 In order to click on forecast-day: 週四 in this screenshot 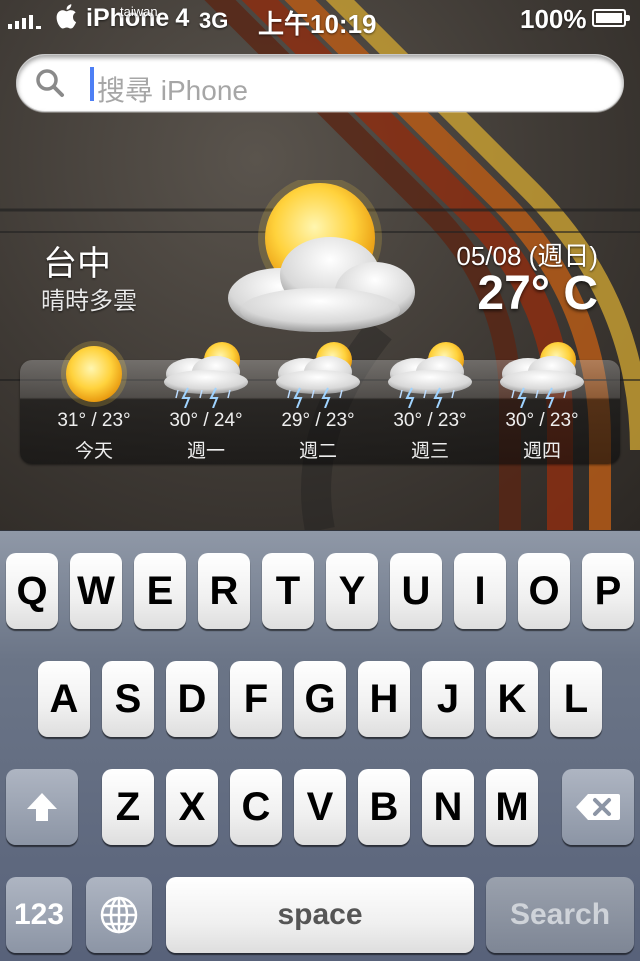, I will do `click(541, 451)`.